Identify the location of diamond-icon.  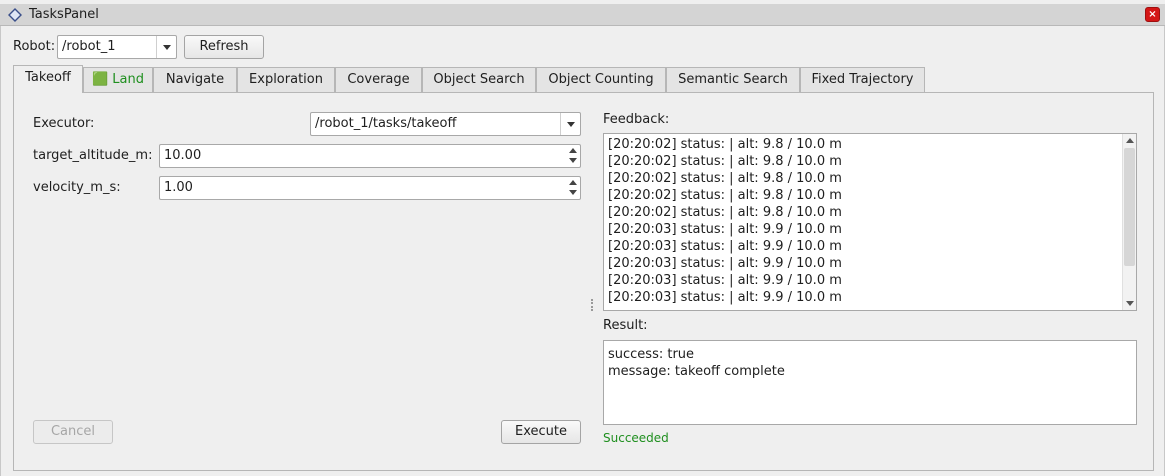
(15, 15).